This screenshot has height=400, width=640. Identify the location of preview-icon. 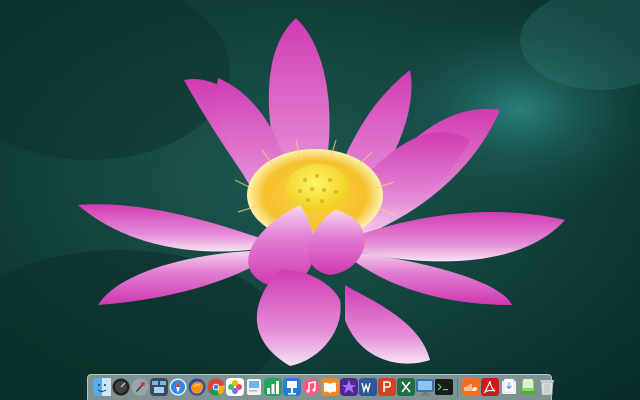
(254, 387).